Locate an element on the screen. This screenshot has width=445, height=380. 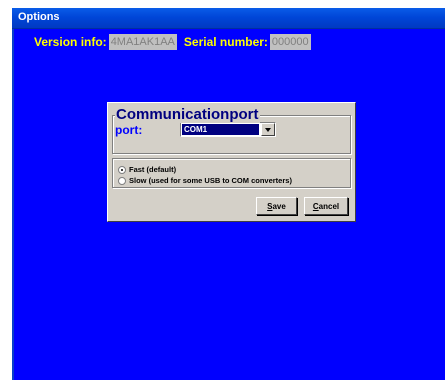
port-label: port: is located at coordinates (129, 130).